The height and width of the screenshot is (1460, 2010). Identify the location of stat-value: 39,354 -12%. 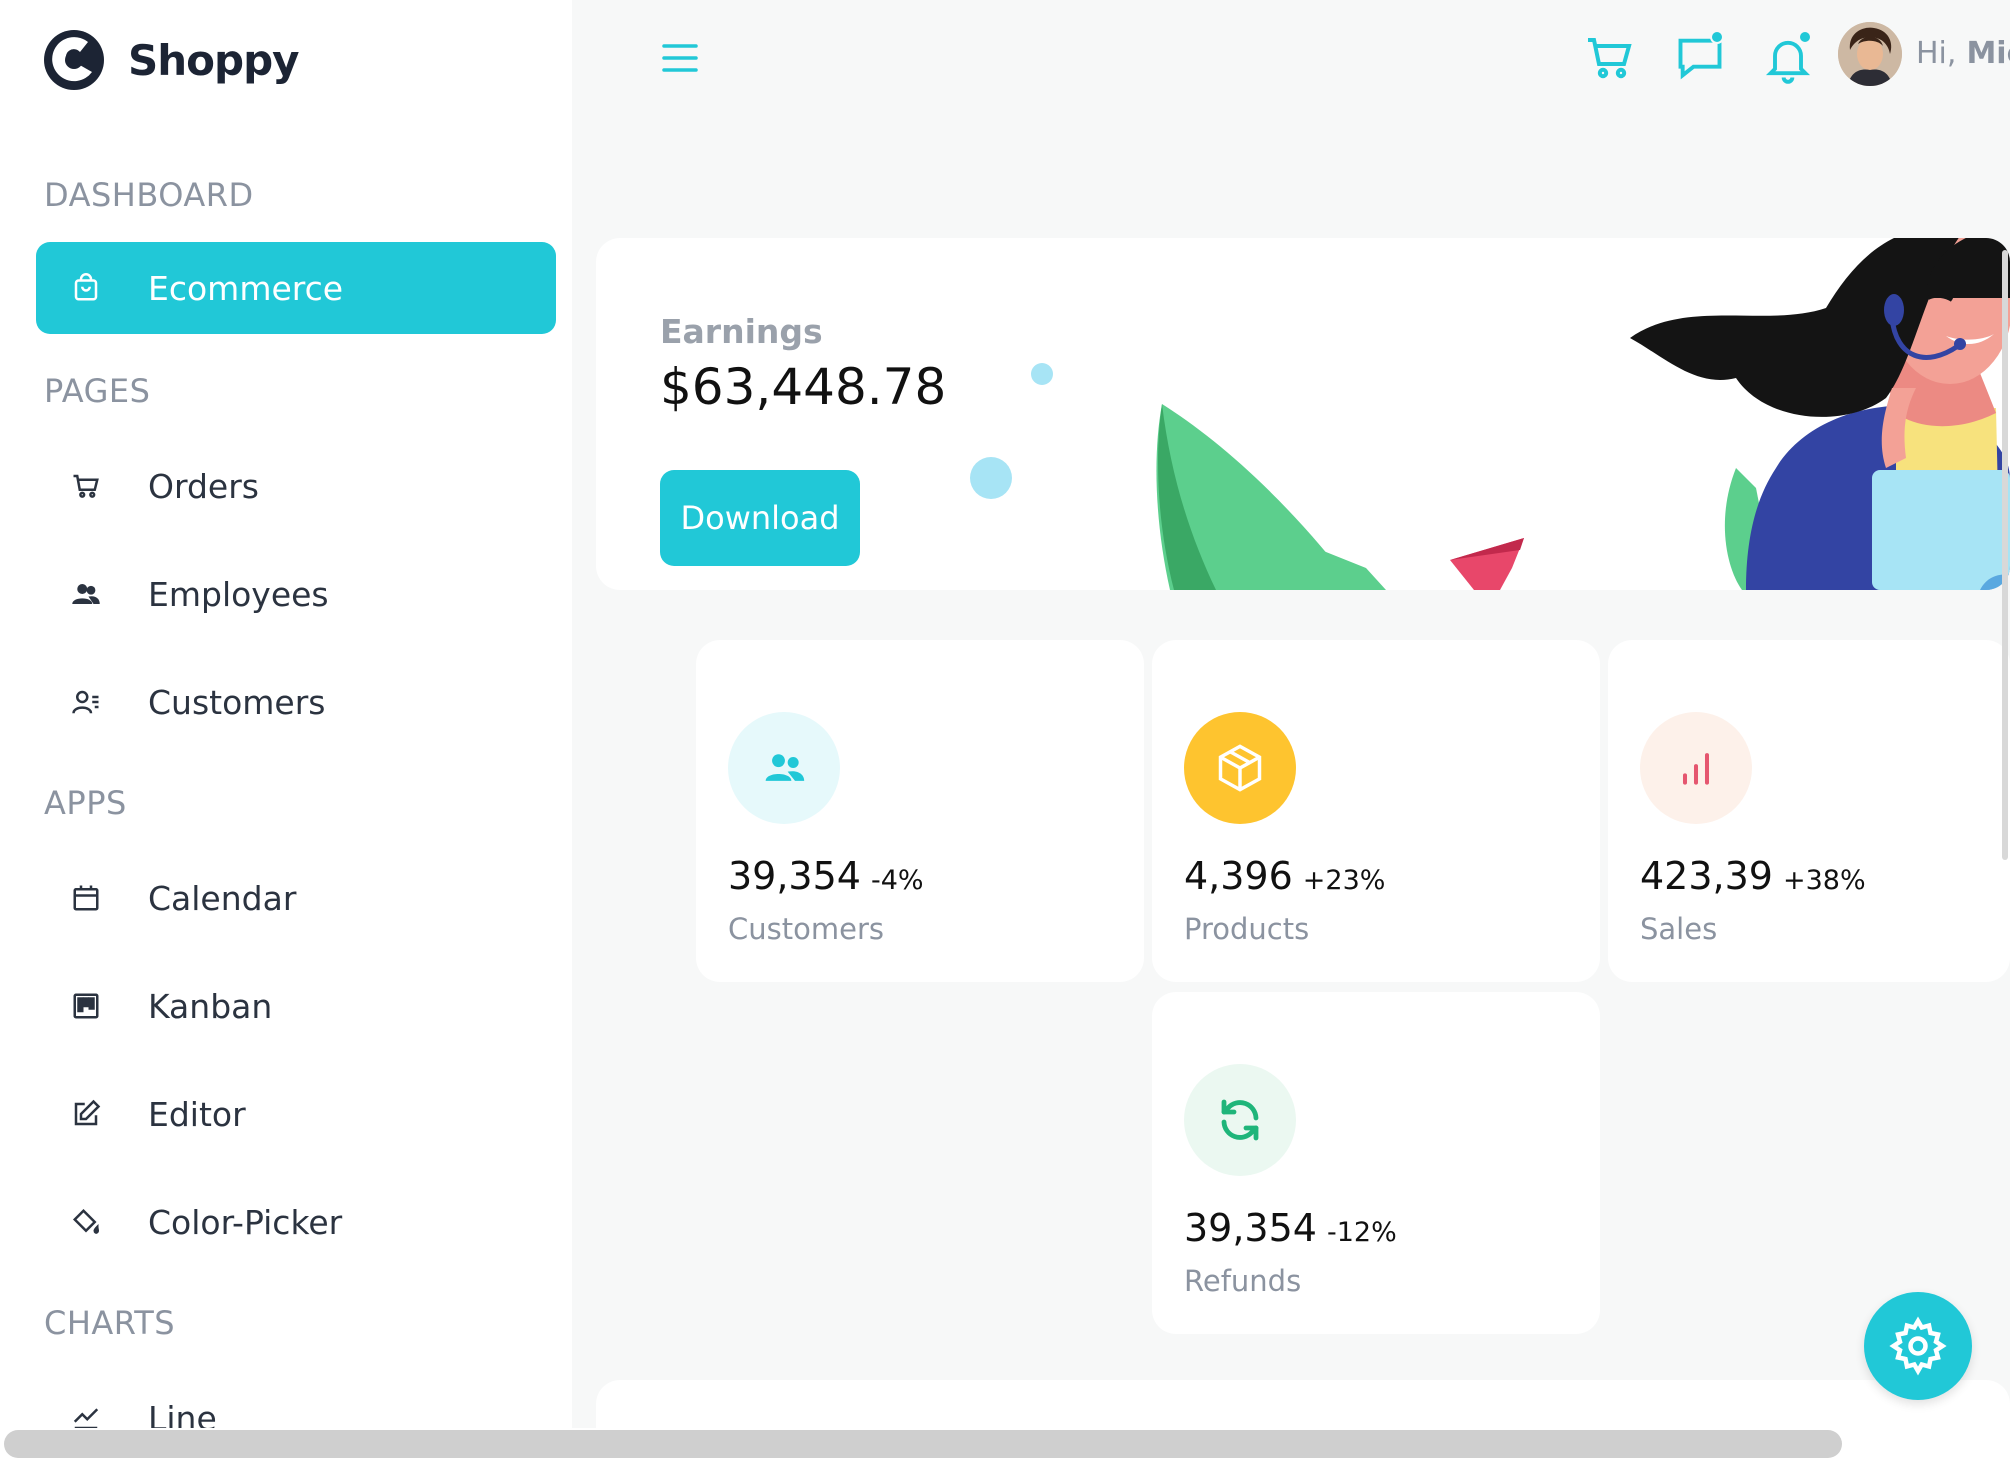
(1290, 1228).